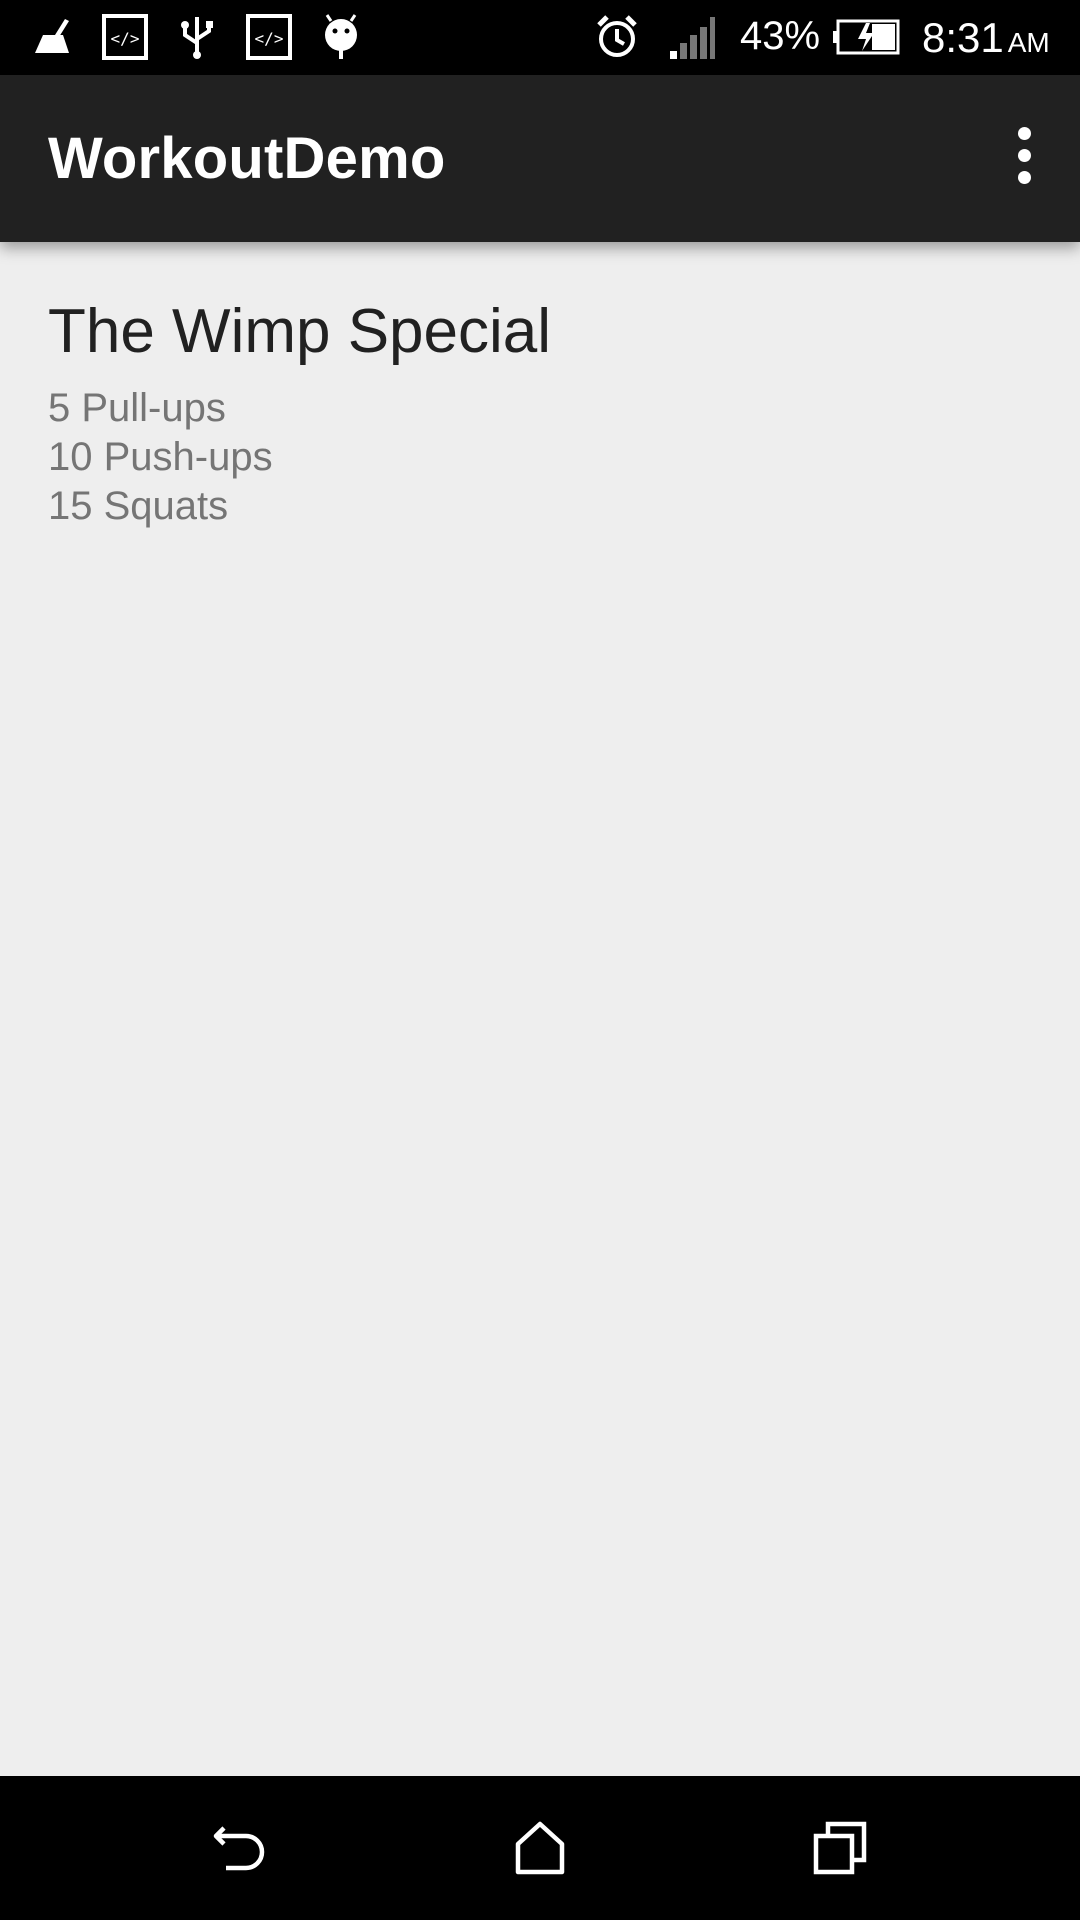  I want to click on signal-icon, so click(692, 37).